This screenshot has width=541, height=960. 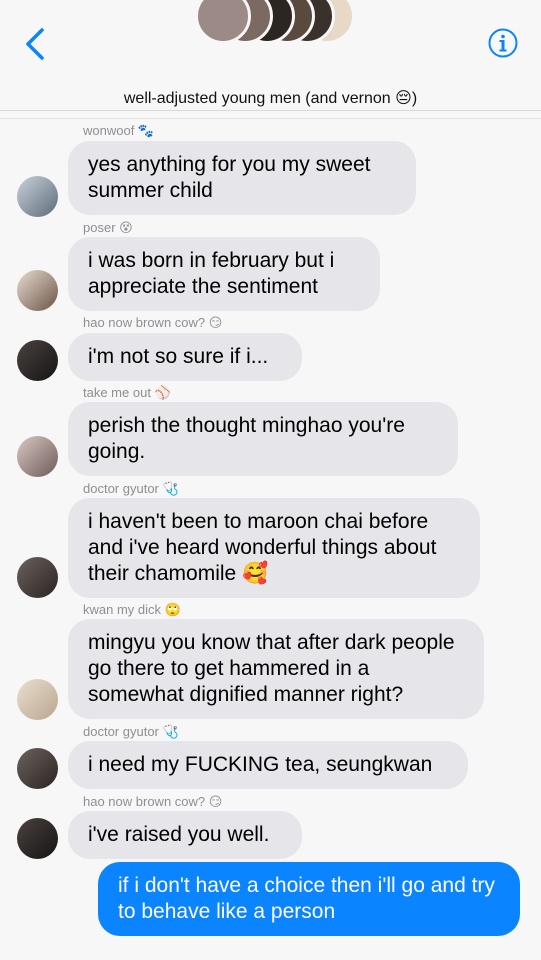 I want to click on group-title: well-adjusted young men (and vernon 😔), so click(x=270, y=98).